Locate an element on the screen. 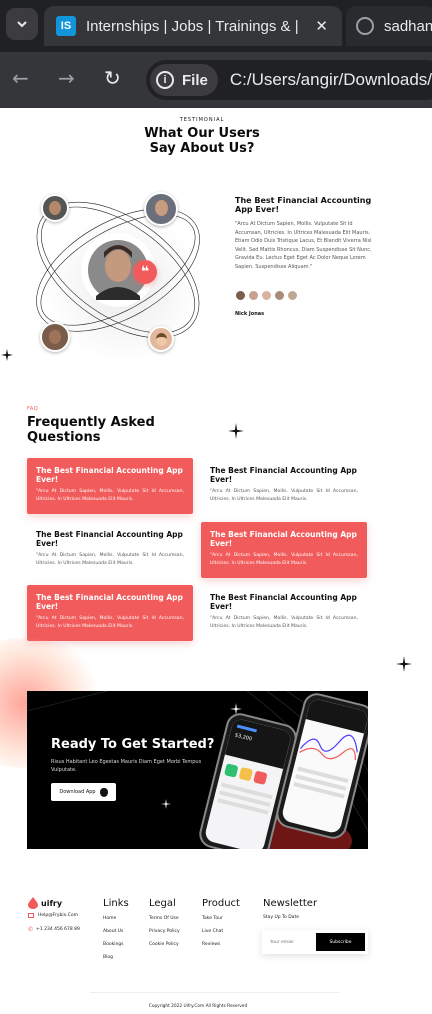 Image resolution: width=432 pixels, height=1014 pixels. footer-email: Help@Frybix.Com is located at coordinates (53, 915).